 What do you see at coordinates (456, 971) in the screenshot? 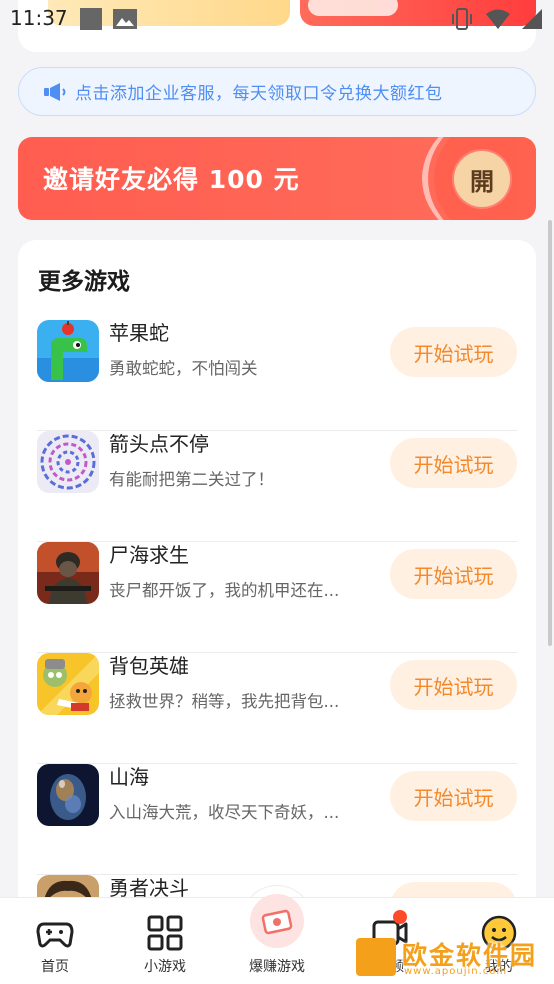
I see `watermark-url: www.apoujin.com` at bounding box center [456, 971].